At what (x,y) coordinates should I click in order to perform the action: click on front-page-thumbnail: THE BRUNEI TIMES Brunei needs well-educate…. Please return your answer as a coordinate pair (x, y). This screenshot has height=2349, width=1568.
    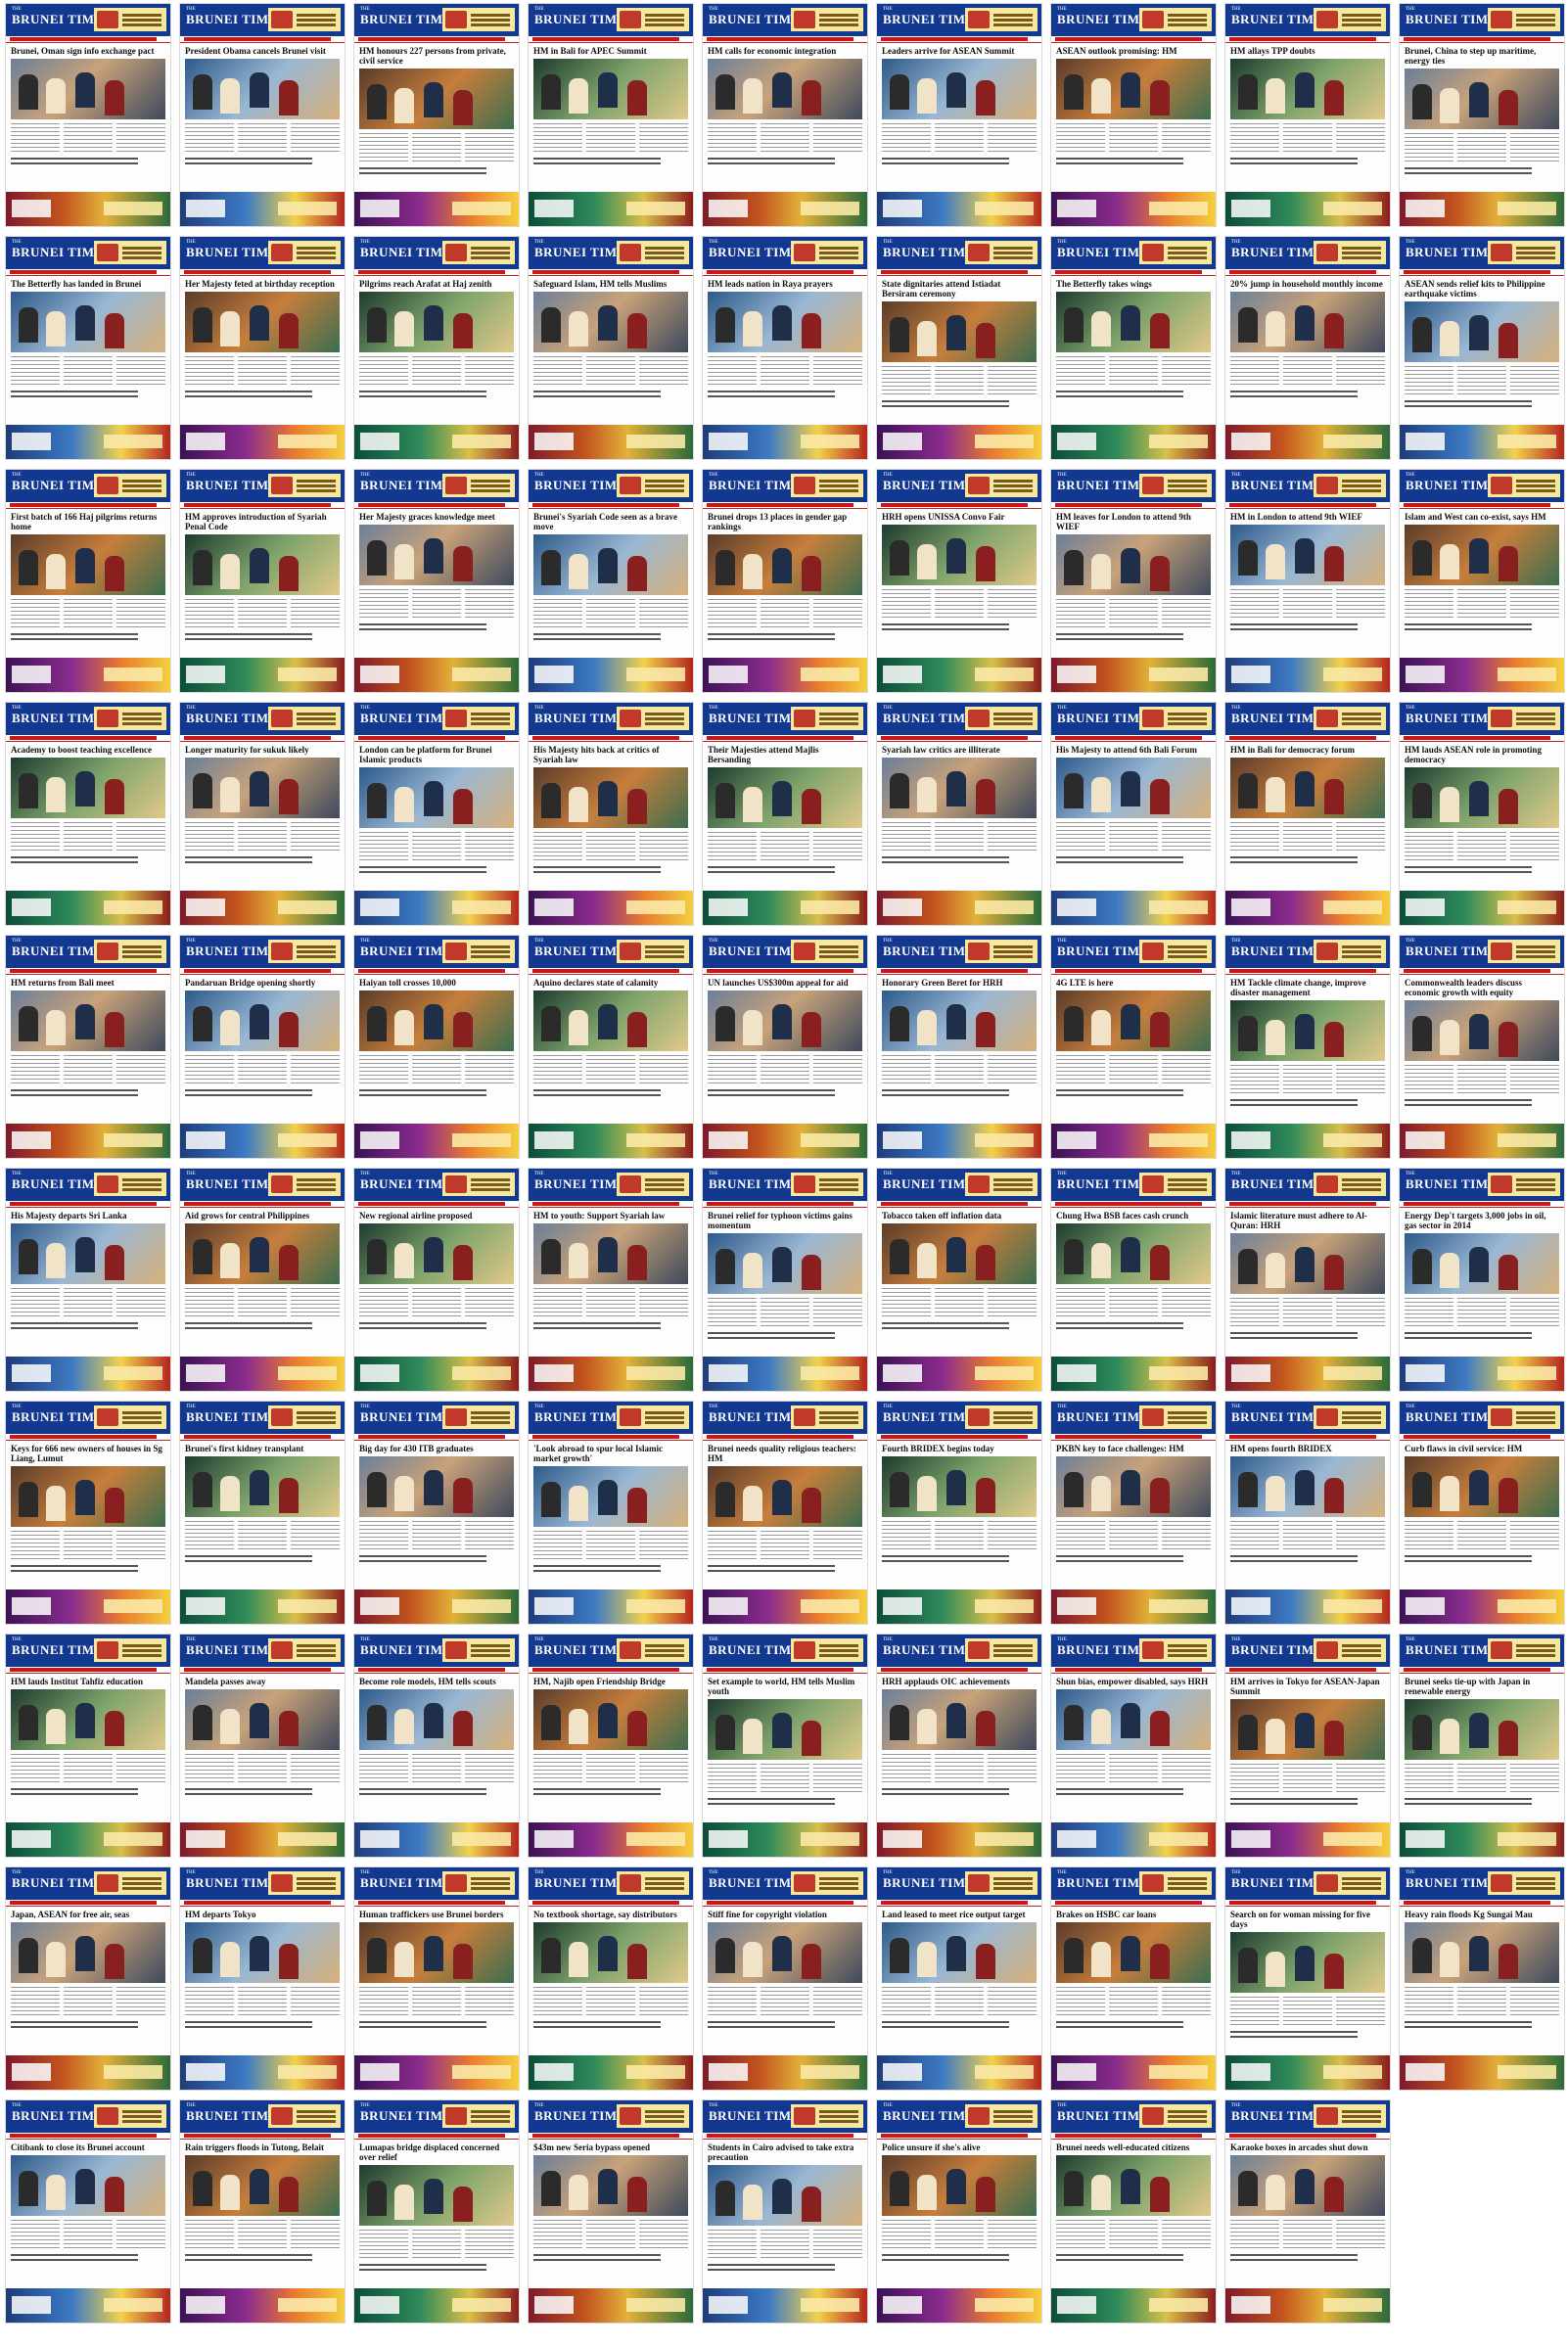
    Looking at the image, I should click on (1133, 2211).